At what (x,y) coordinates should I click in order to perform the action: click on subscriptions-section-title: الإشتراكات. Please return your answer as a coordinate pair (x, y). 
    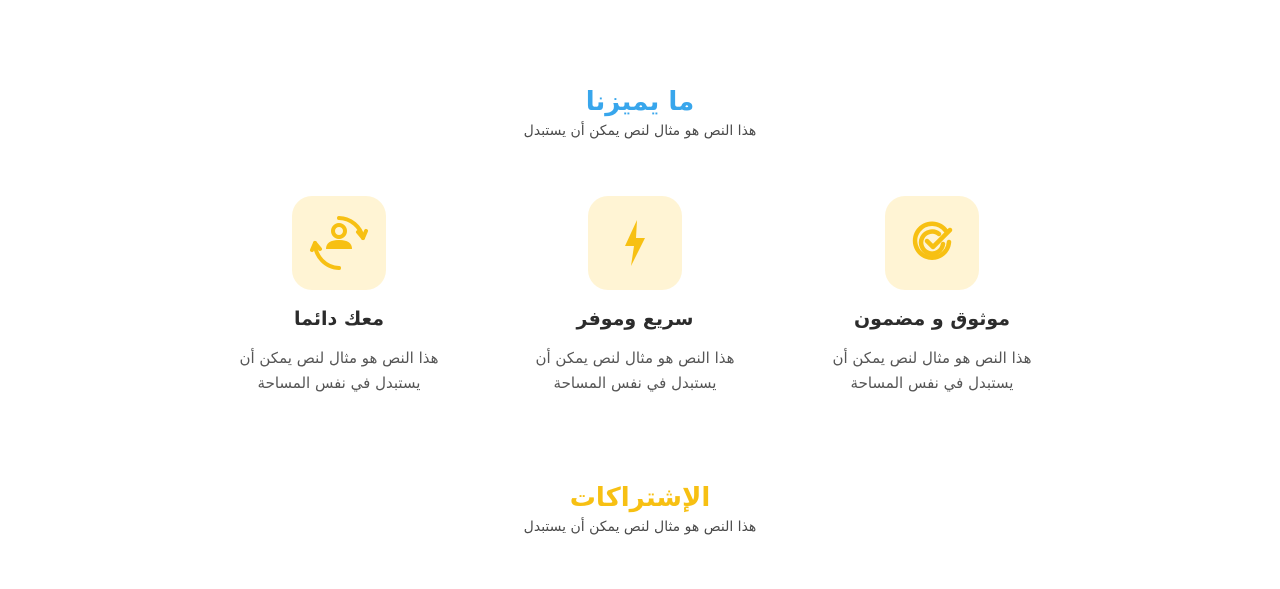
    Looking at the image, I should click on (640, 498).